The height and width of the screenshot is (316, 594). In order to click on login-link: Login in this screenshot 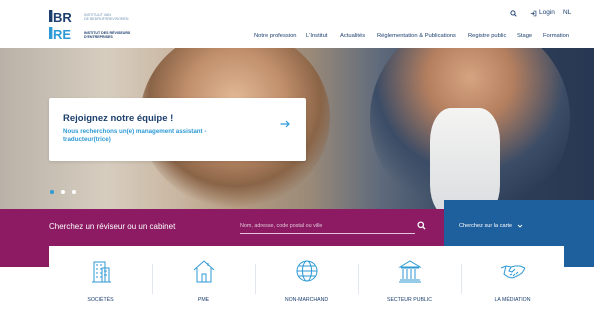, I will do `click(547, 12)`.